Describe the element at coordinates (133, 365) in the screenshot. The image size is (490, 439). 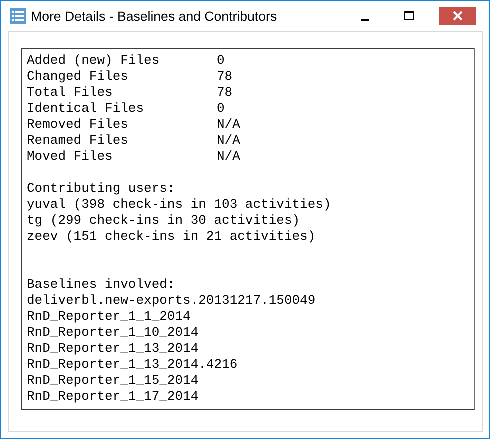
I see `baseline-line: RnD_Reporter_1_13_2014.4216` at that location.